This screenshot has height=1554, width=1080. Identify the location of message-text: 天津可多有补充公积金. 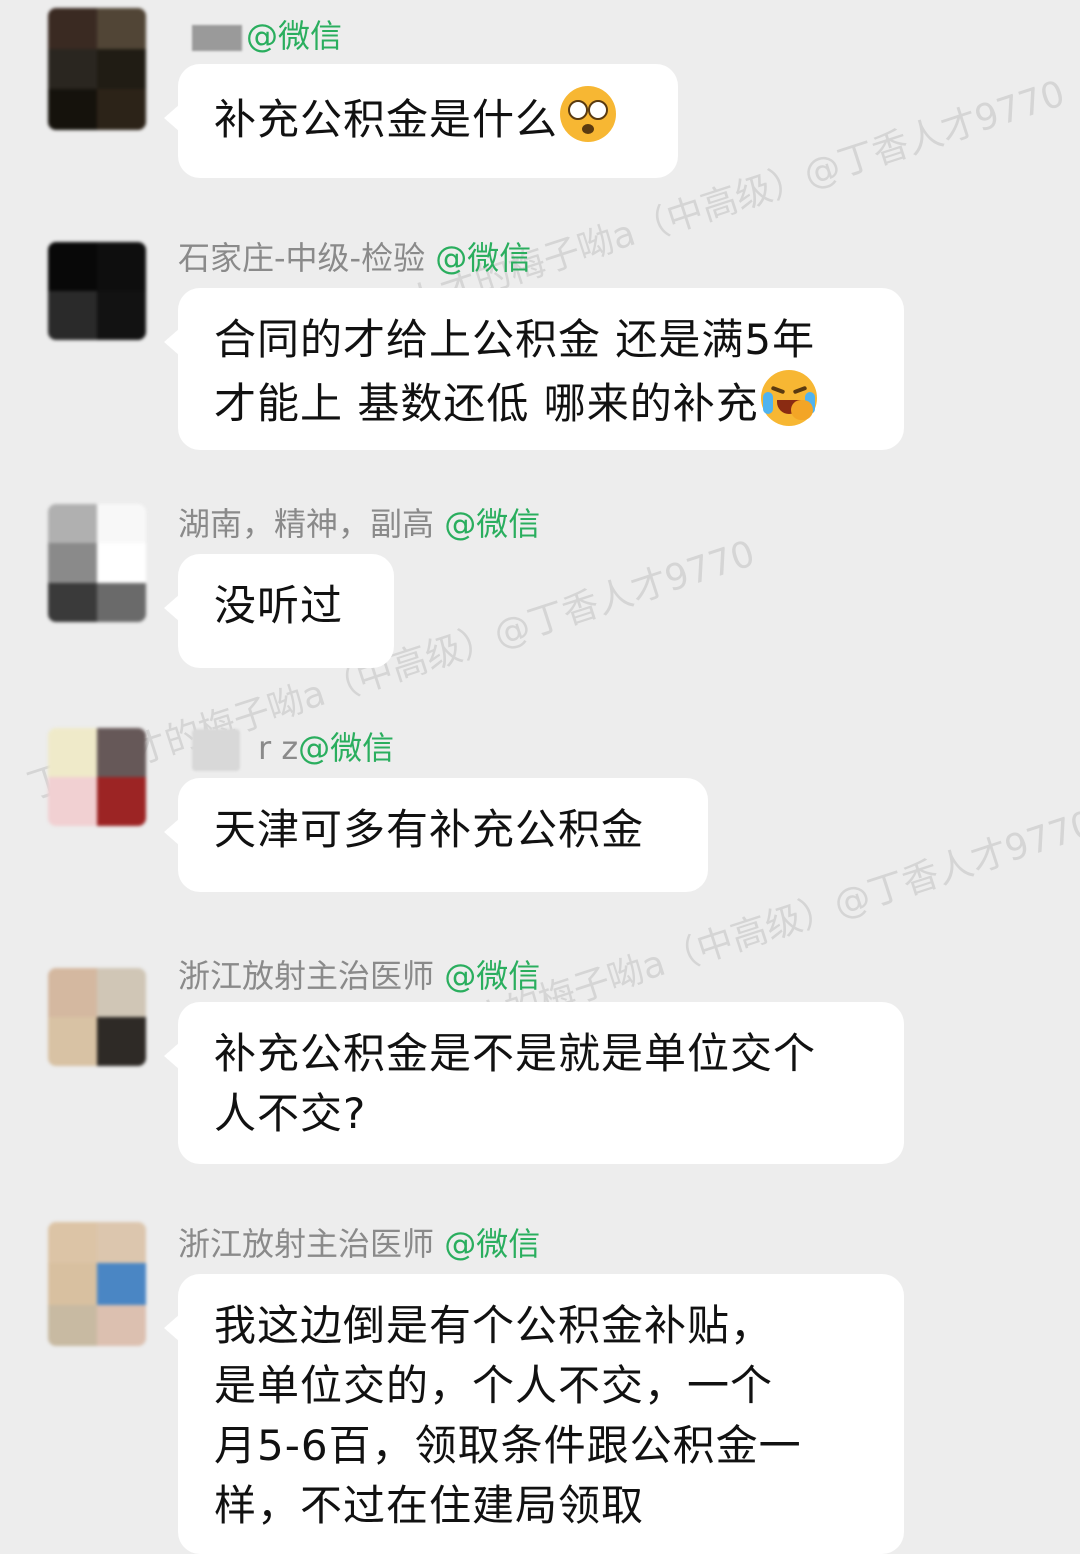
(429, 829).